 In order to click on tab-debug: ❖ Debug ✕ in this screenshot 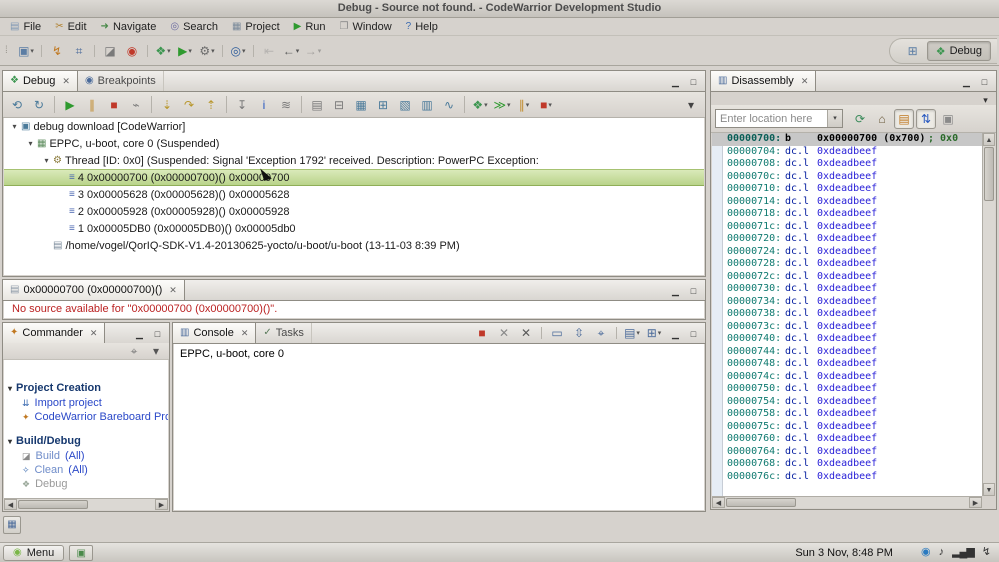, I will do `click(40, 81)`.